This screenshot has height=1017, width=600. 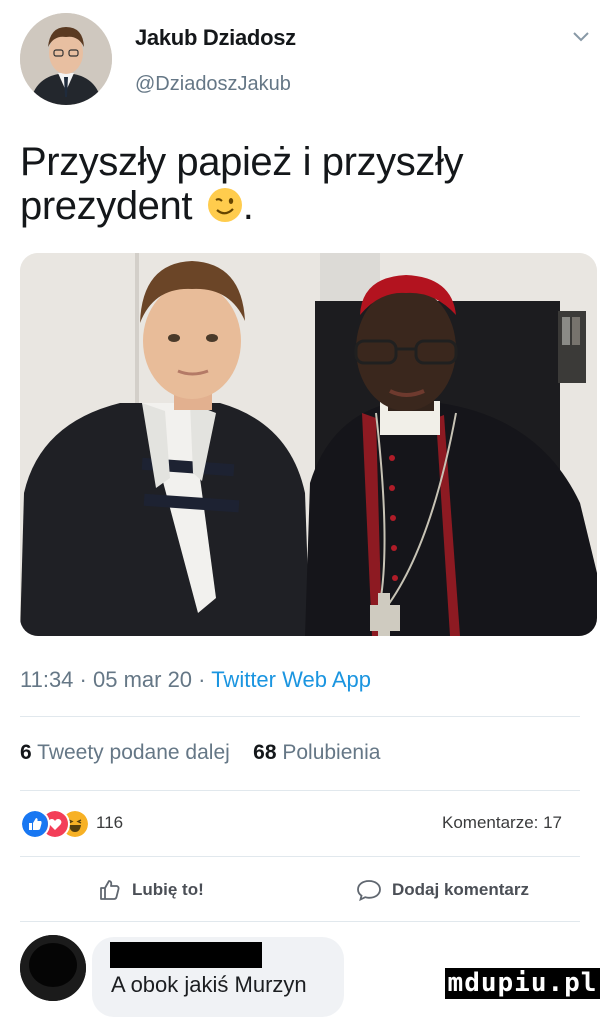 What do you see at coordinates (53, 968) in the screenshot?
I see `commenter-avatar` at bounding box center [53, 968].